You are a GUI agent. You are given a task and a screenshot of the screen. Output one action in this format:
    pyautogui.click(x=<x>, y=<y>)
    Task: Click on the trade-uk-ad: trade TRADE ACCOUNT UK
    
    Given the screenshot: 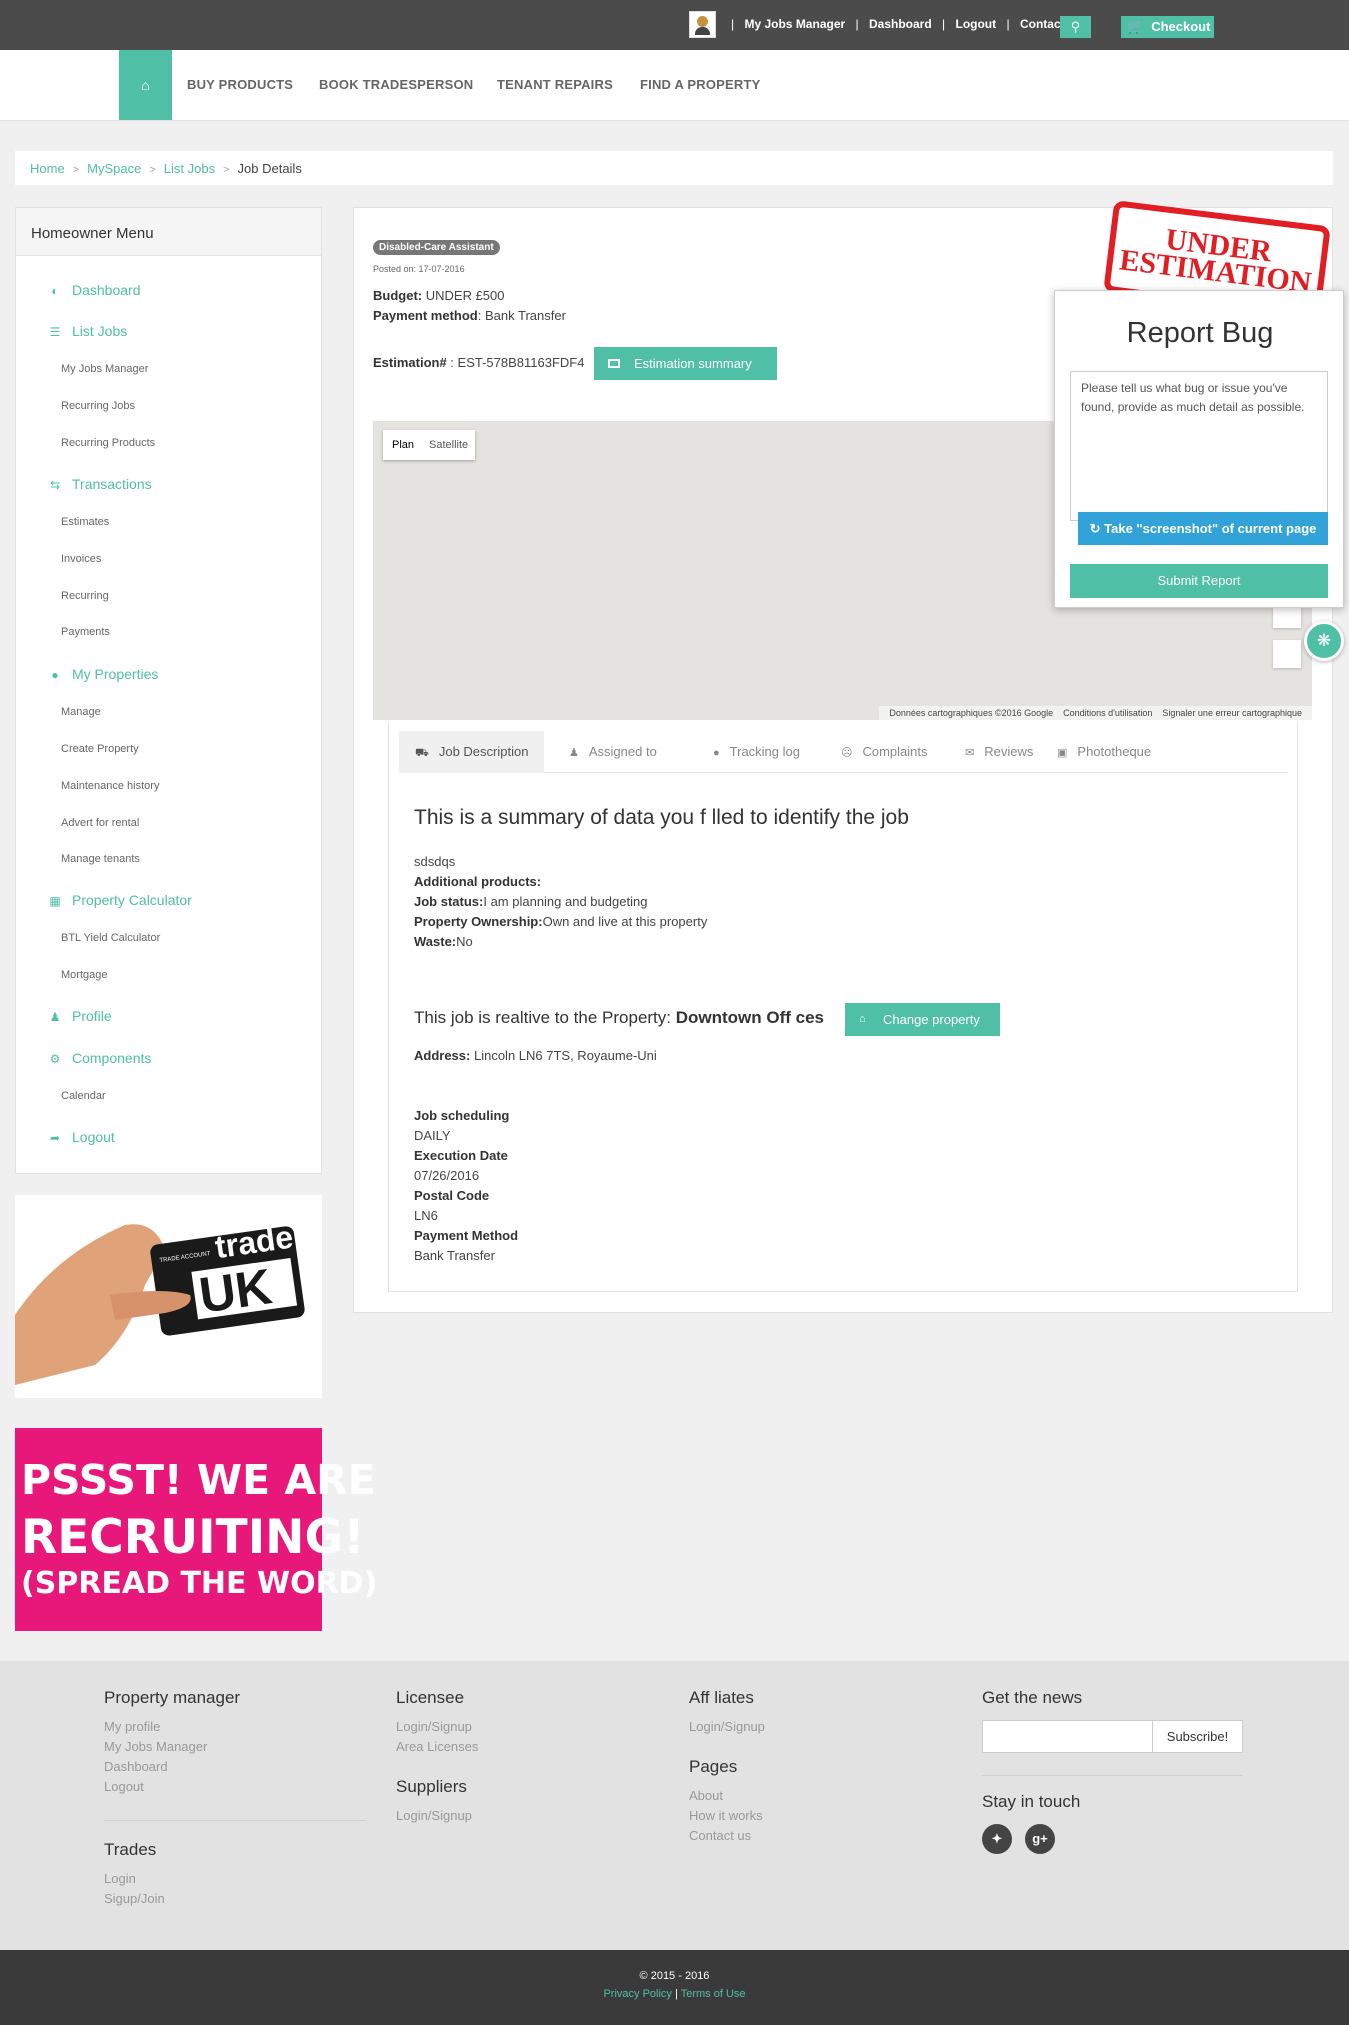 What is the action you would take?
    pyautogui.click(x=168, y=1296)
    